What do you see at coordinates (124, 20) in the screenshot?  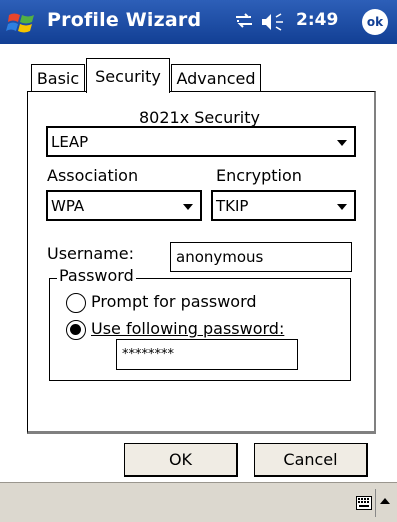 I see `window-title: Profile Wizard` at bounding box center [124, 20].